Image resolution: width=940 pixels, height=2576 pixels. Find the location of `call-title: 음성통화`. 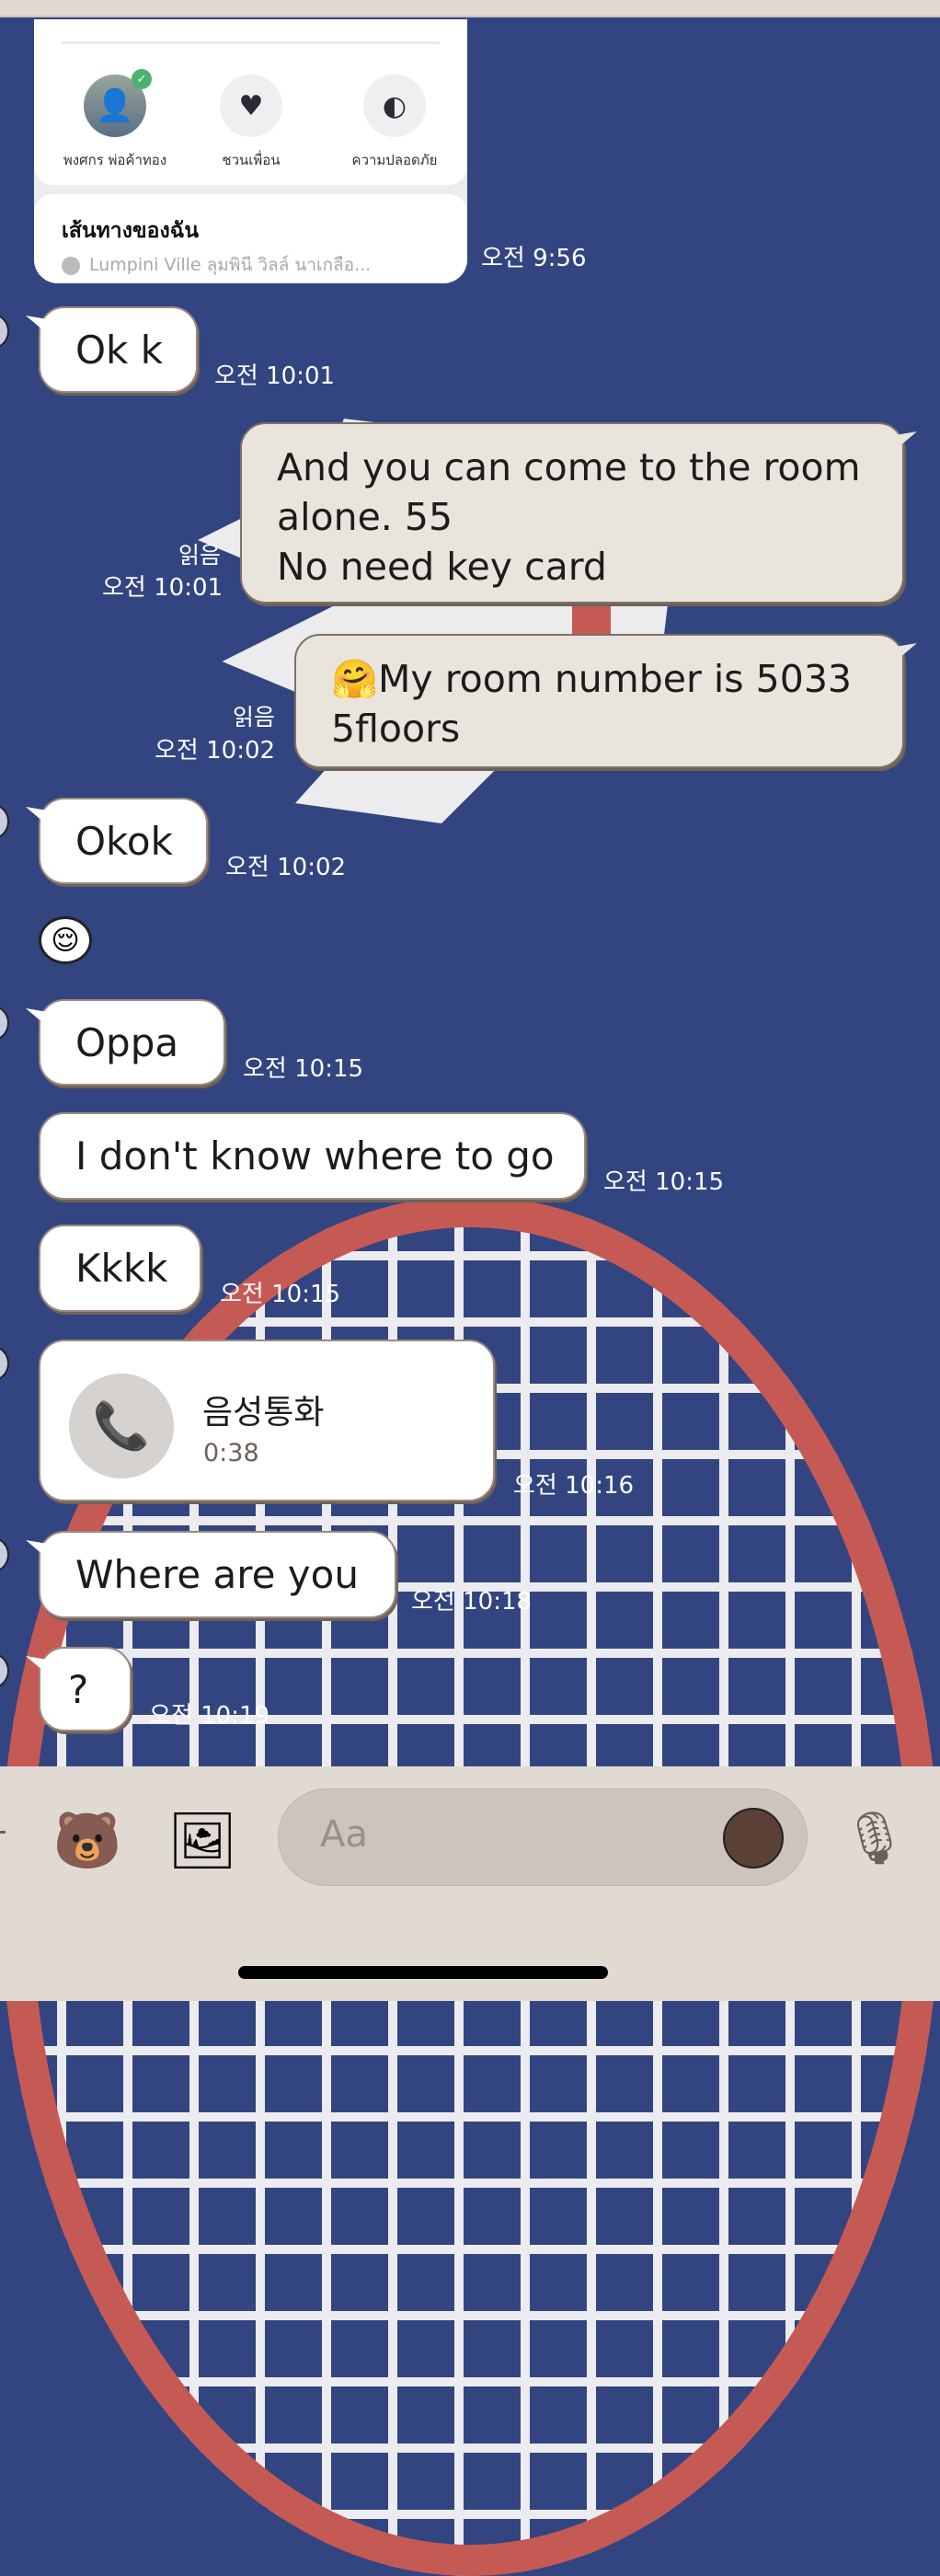

call-title: 음성통화 is located at coordinates (263, 1413).